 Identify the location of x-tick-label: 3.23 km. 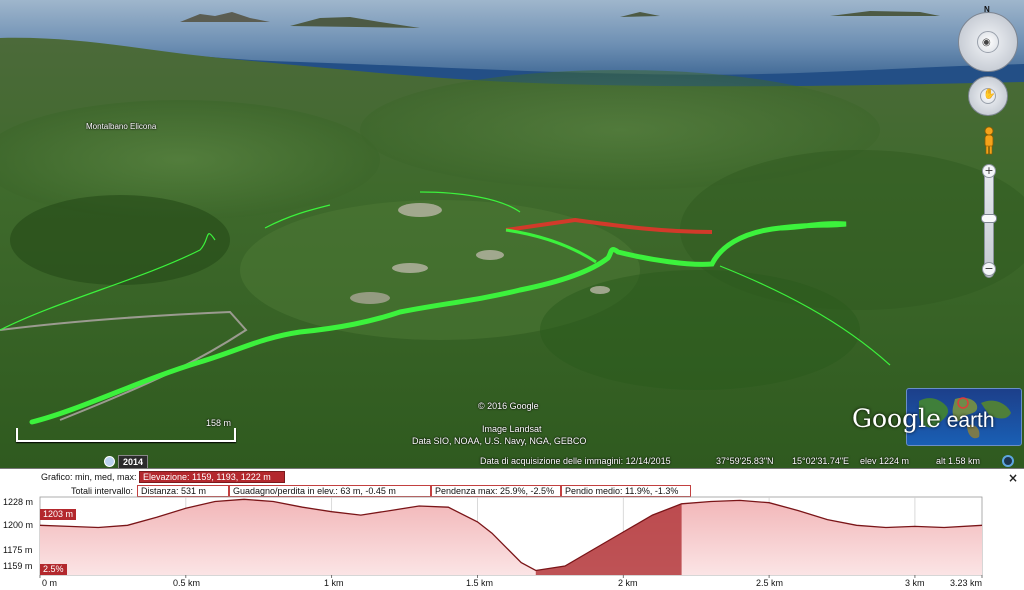
(966, 583).